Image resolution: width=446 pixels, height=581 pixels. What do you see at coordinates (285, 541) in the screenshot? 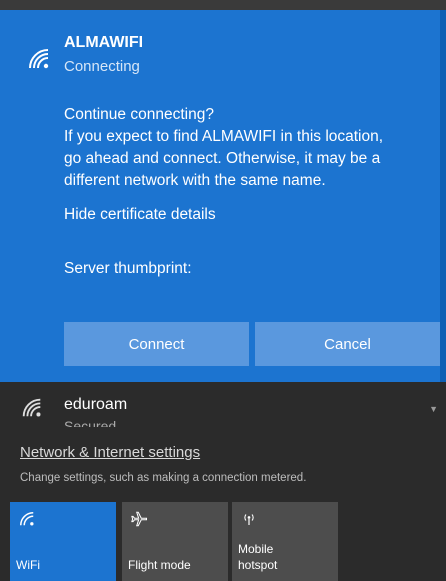
I see `quick-action-mobile-hotspot: Mobile hotspot` at bounding box center [285, 541].